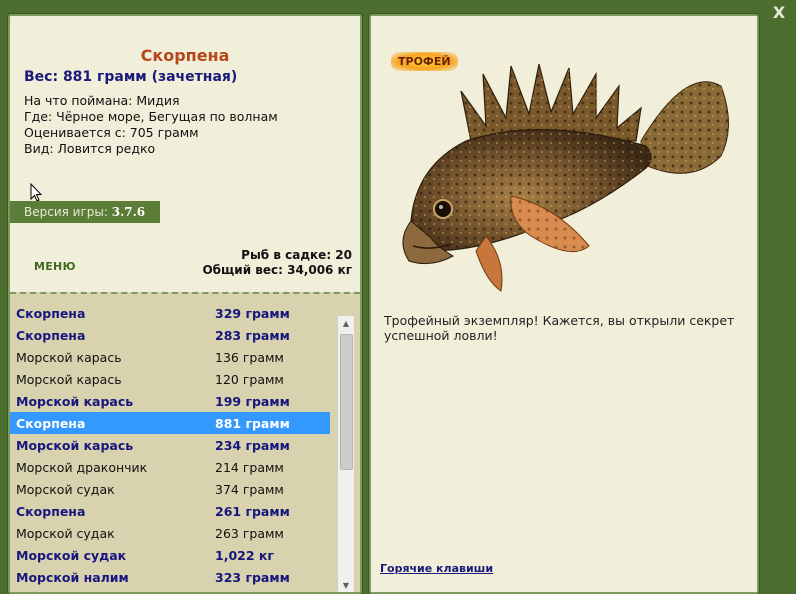  What do you see at coordinates (111, 132) in the screenshot?
I see `fish-valued-from: Оценивается с: 705 грамм` at bounding box center [111, 132].